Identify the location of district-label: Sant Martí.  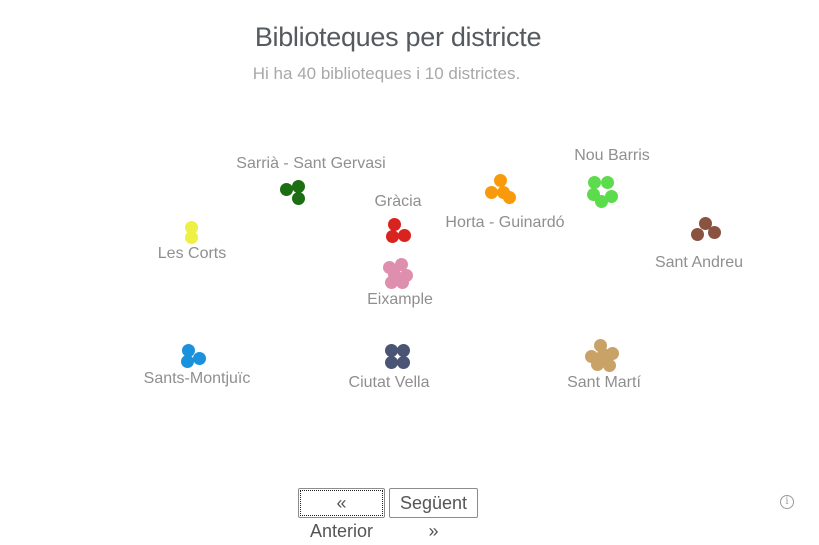
(604, 382).